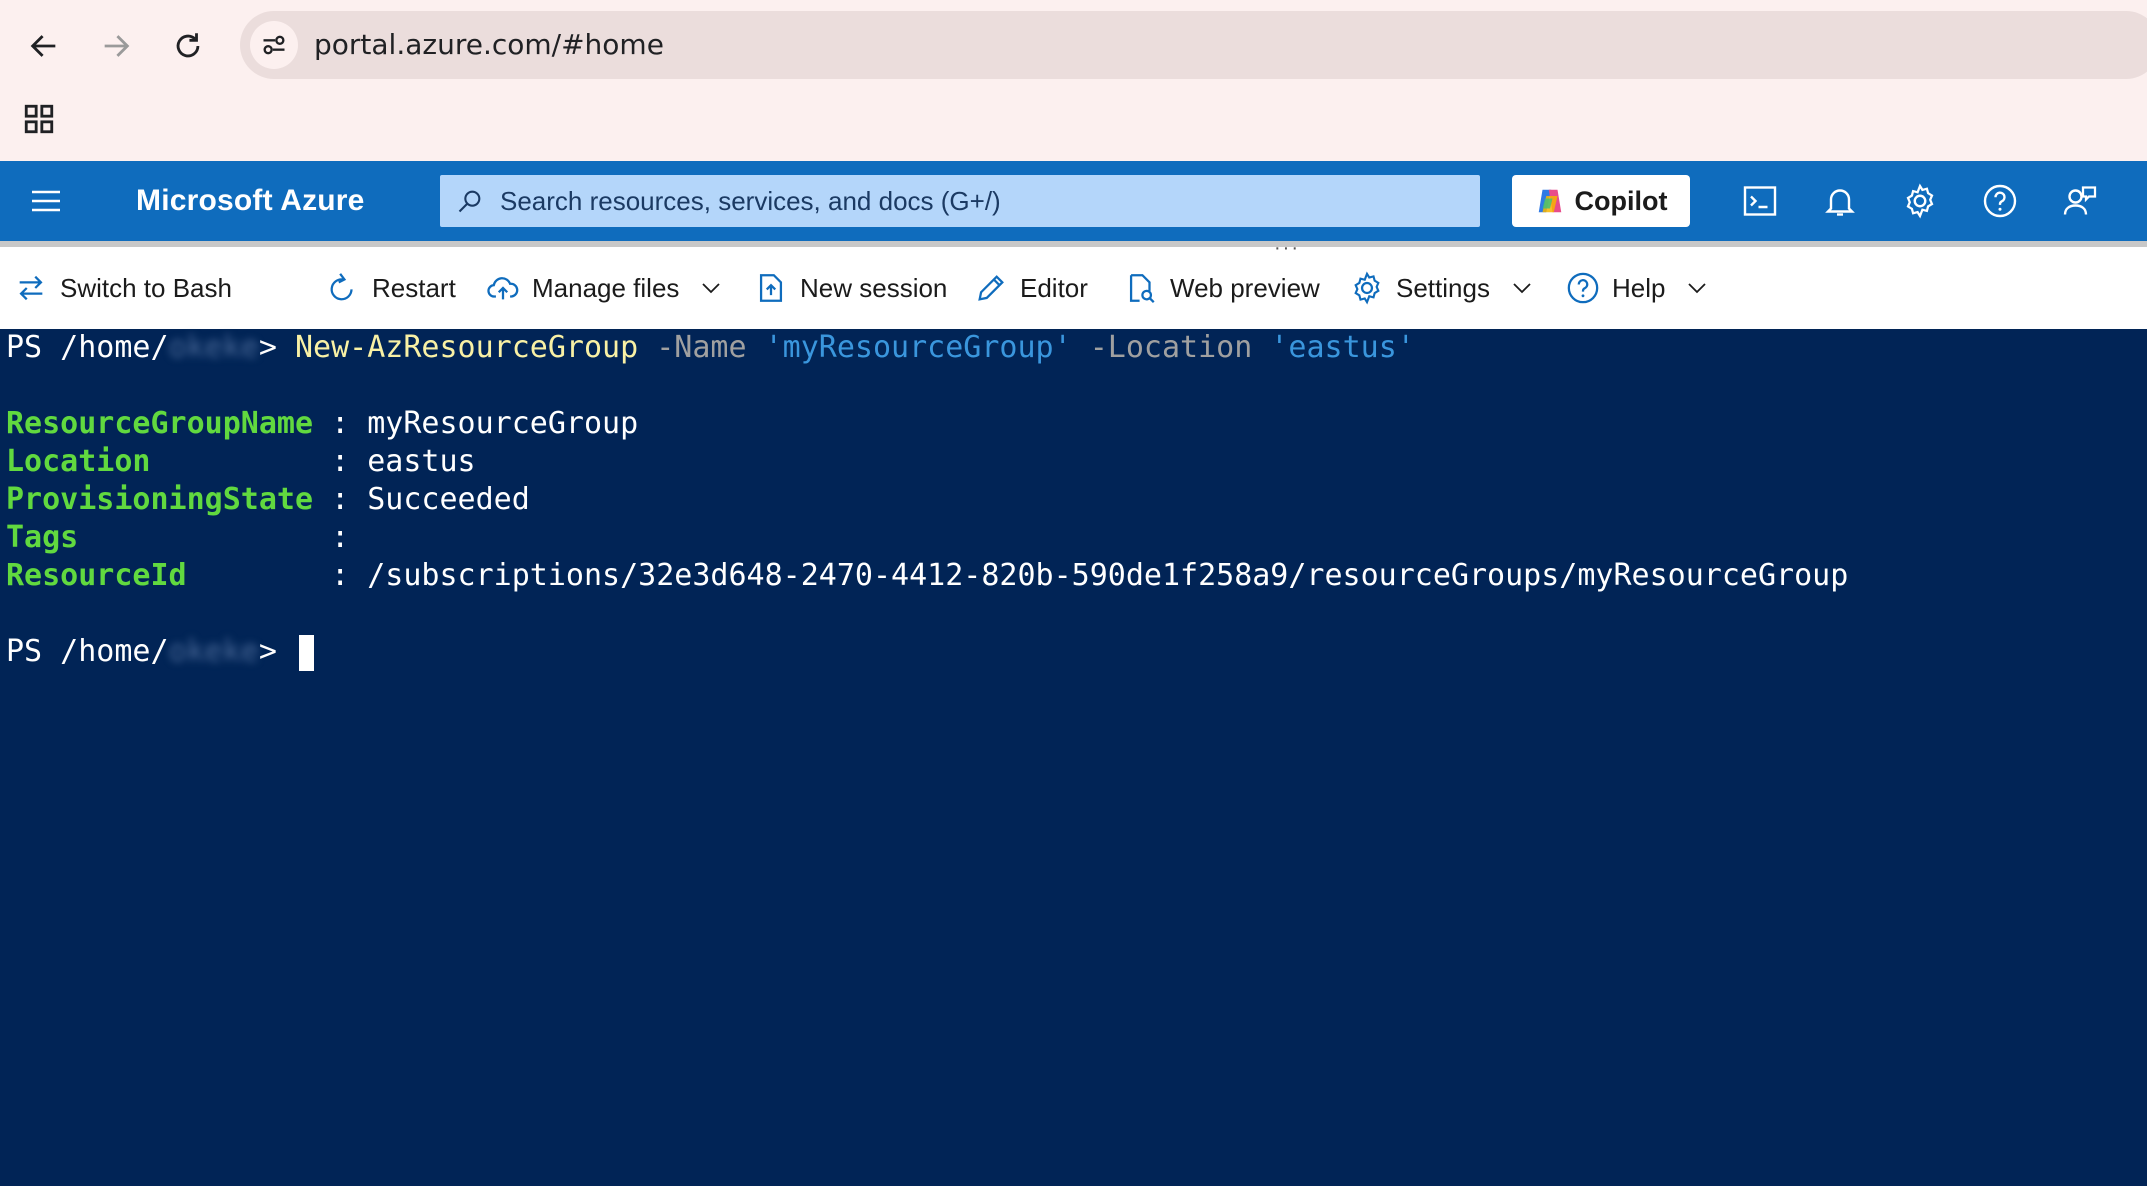 This screenshot has height=1186, width=2147. I want to click on web-preview-label: Web preview, so click(1245, 287).